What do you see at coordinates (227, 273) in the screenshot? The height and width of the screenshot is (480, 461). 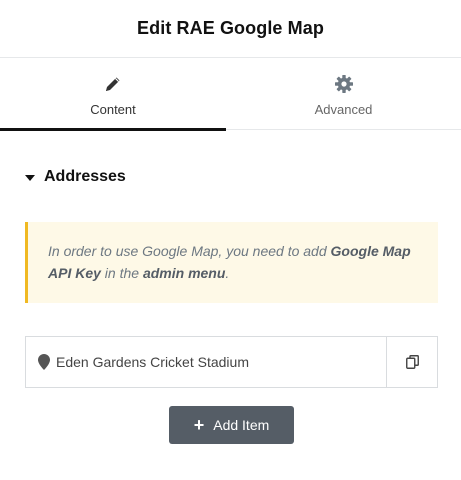 I see `notice-text: .` at bounding box center [227, 273].